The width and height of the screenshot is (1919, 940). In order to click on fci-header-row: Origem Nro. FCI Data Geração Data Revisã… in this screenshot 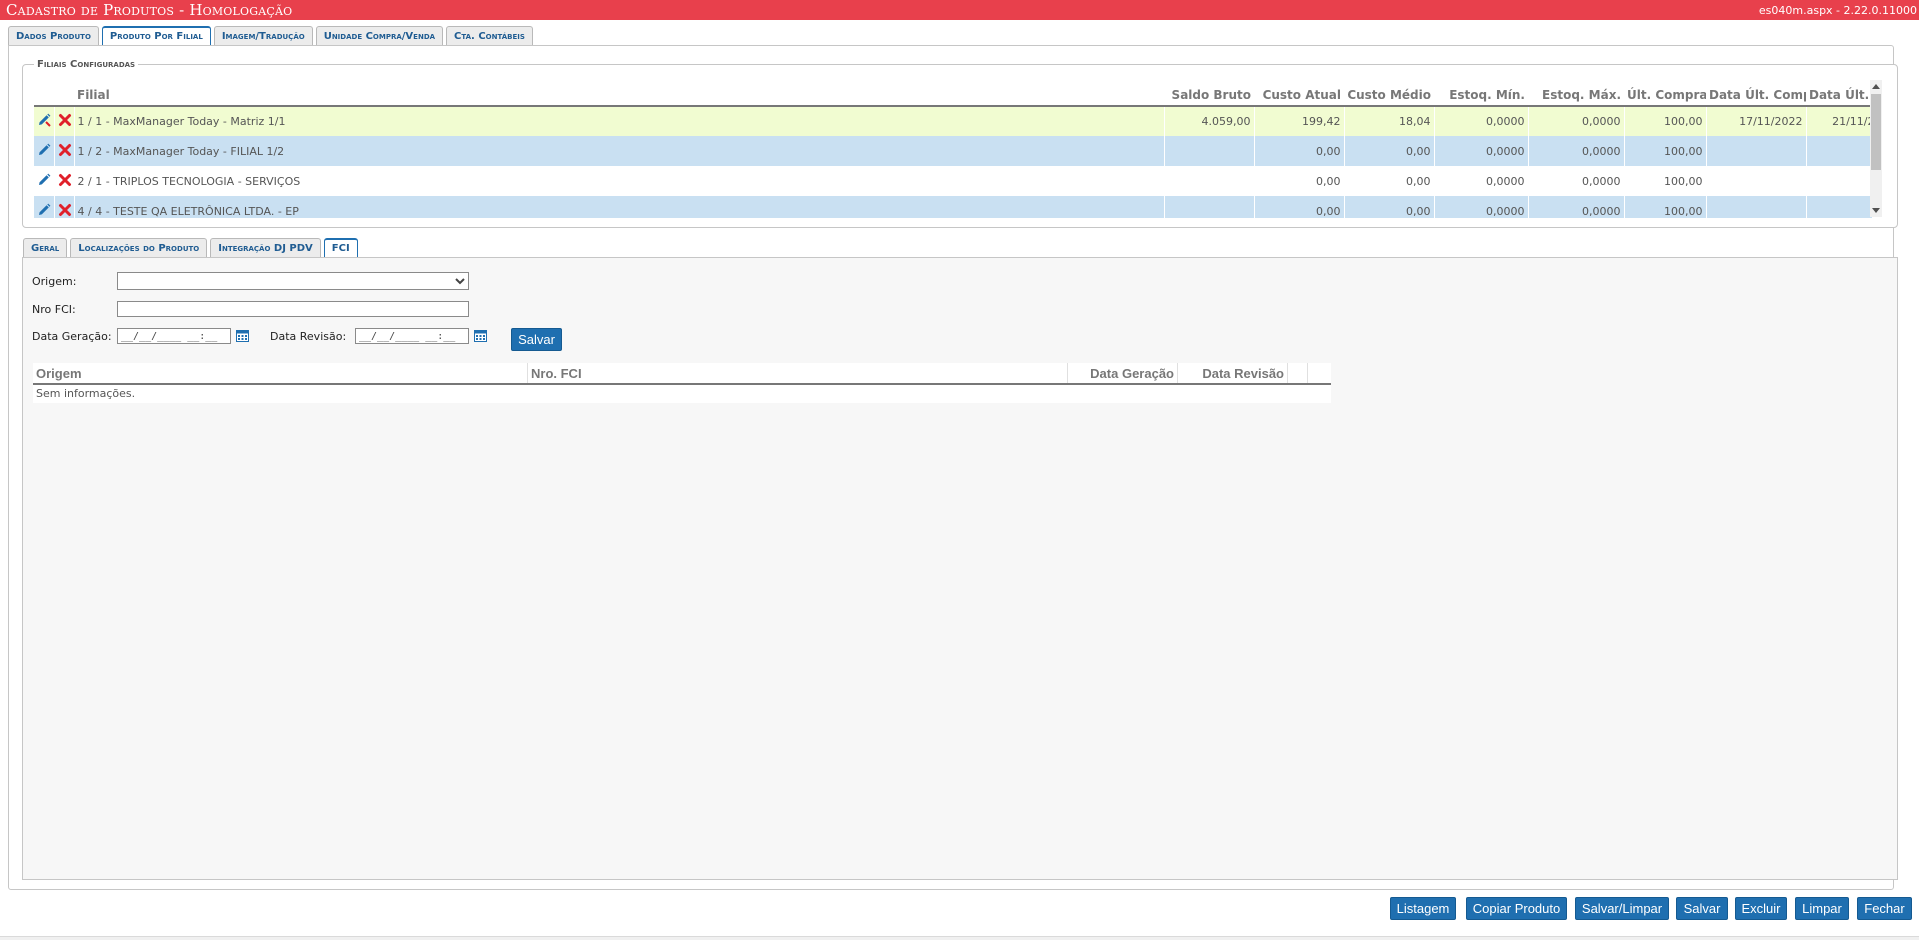, I will do `click(682, 374)`.